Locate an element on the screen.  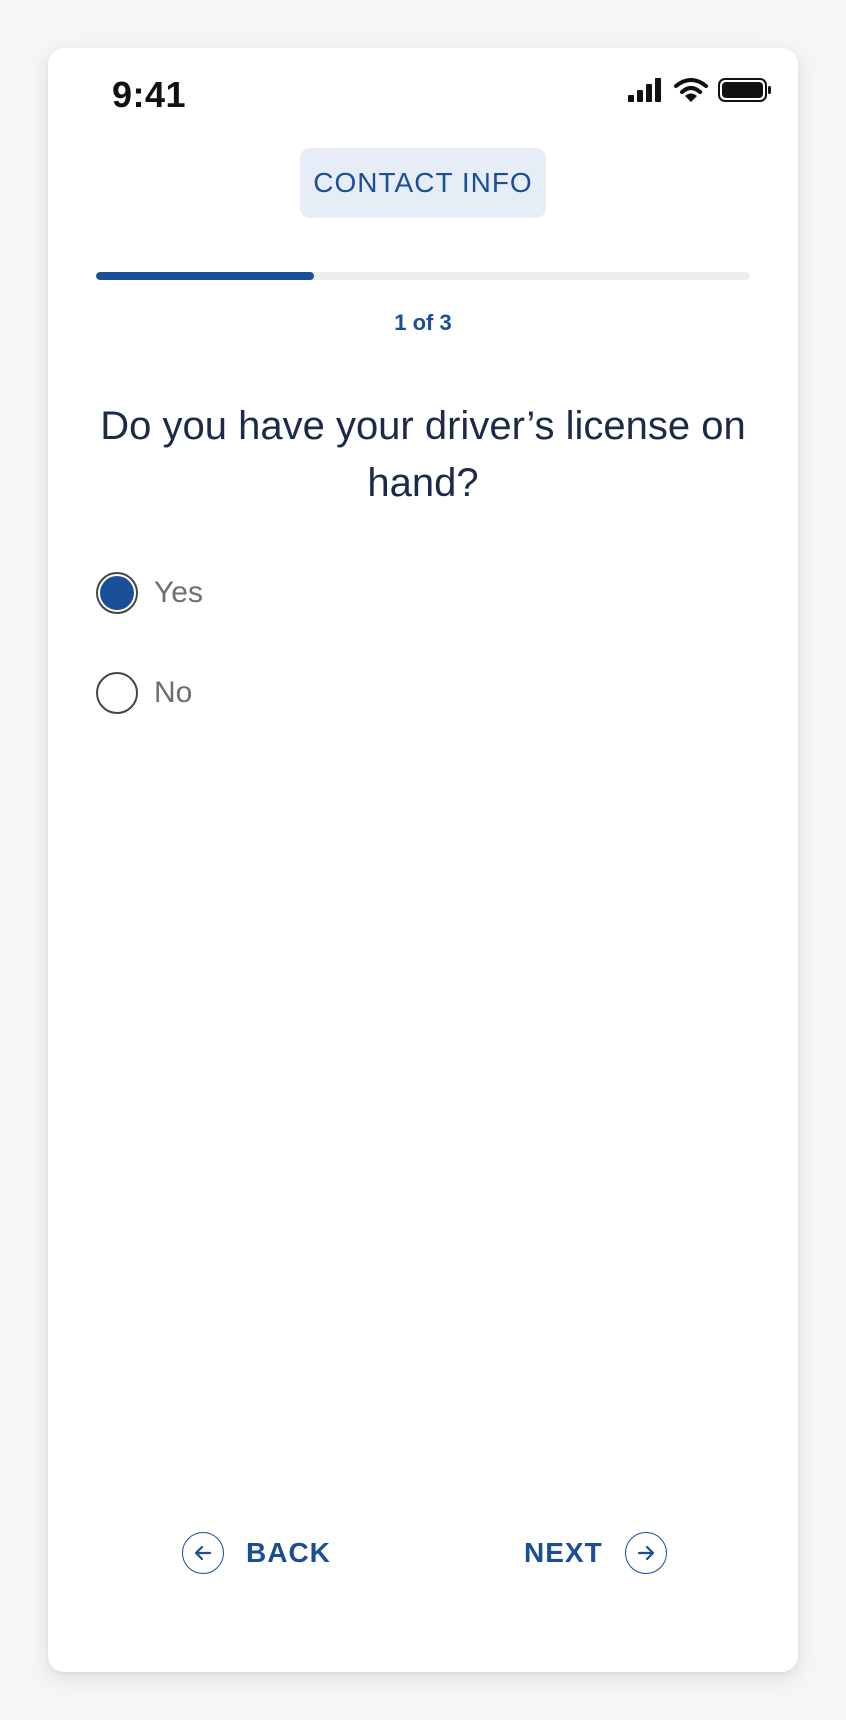
radio-label-yes: Yes is located at coordinates (178, 592).